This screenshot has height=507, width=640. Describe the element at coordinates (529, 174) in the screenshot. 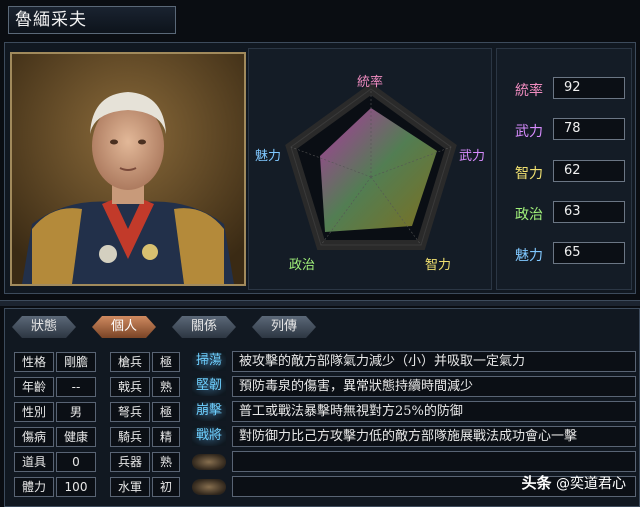

I see `stat-label: 智力` at that location.